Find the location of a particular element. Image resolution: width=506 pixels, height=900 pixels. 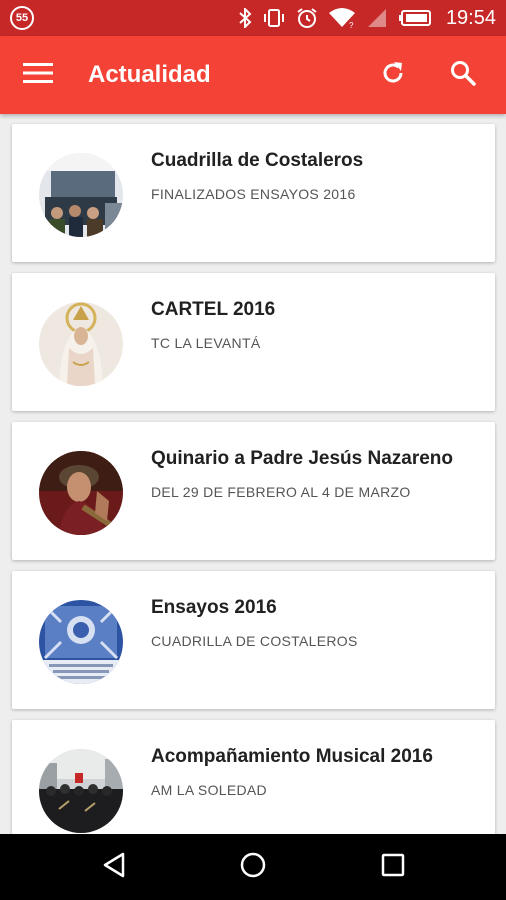

notification-indicator: 55 is located at coordinates (22, 18).